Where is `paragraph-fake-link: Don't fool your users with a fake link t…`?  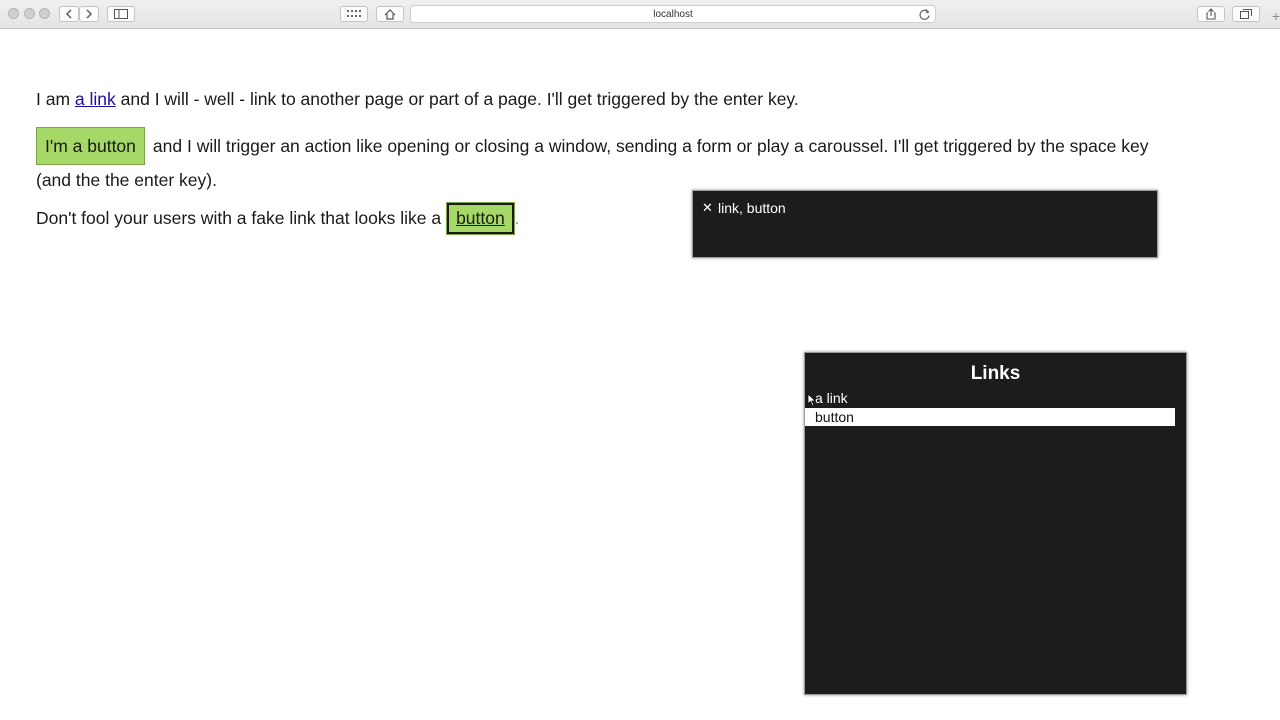 paragraph-fake-link: Don't fool your users with a fake link t… is located at coordinates (278, 218).